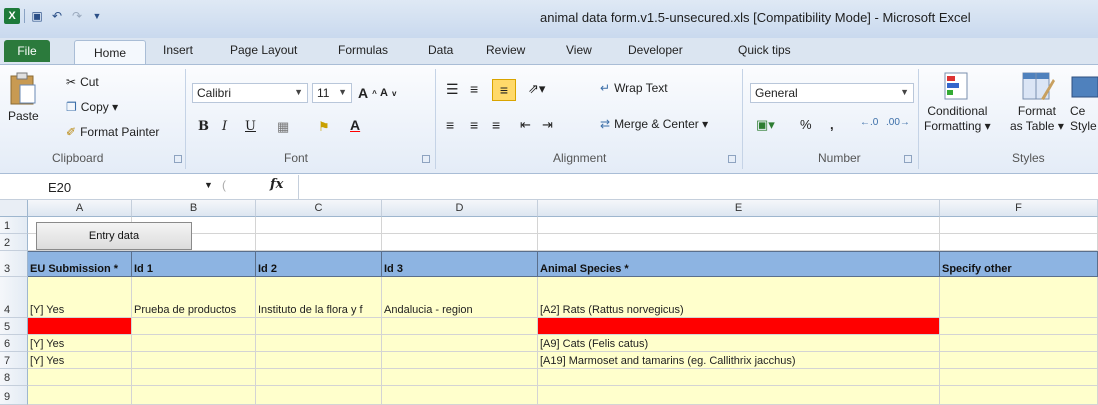  I want to click on cell-f4, so click(1019, 297).